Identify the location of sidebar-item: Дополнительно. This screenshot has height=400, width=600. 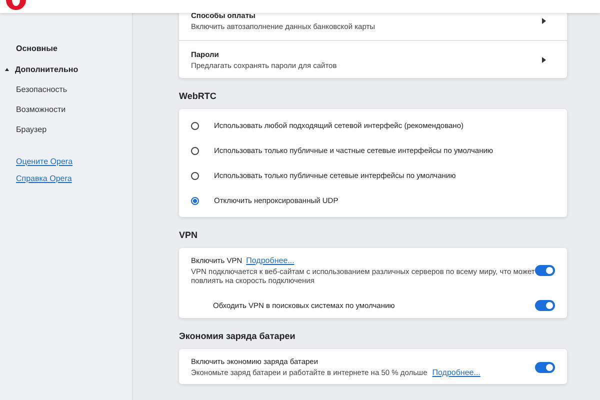
(46, 69).